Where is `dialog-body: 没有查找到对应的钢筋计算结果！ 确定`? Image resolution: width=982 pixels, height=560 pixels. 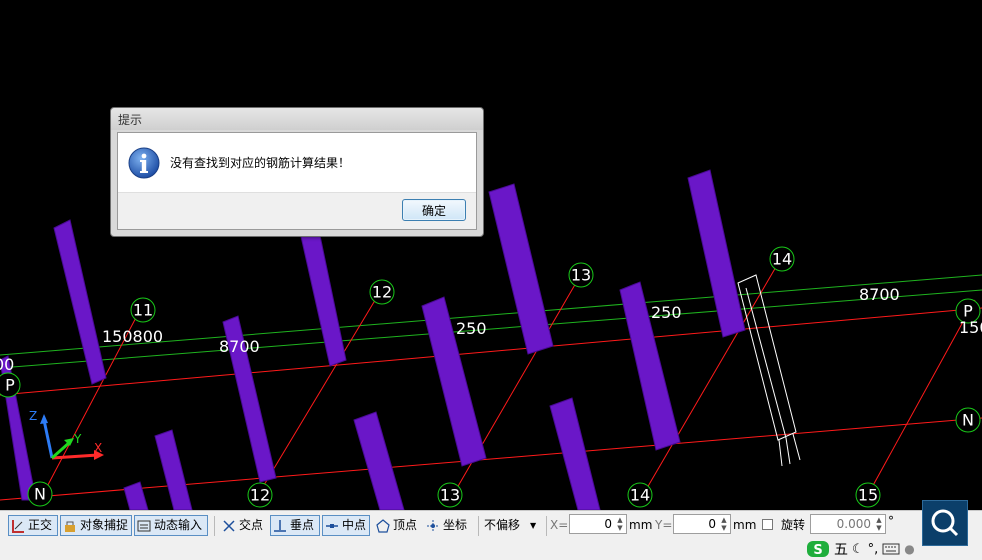 dialog-body: 没有查找到对应的钢筋计算结果！ 确定 is located at coordinates (297, 181).